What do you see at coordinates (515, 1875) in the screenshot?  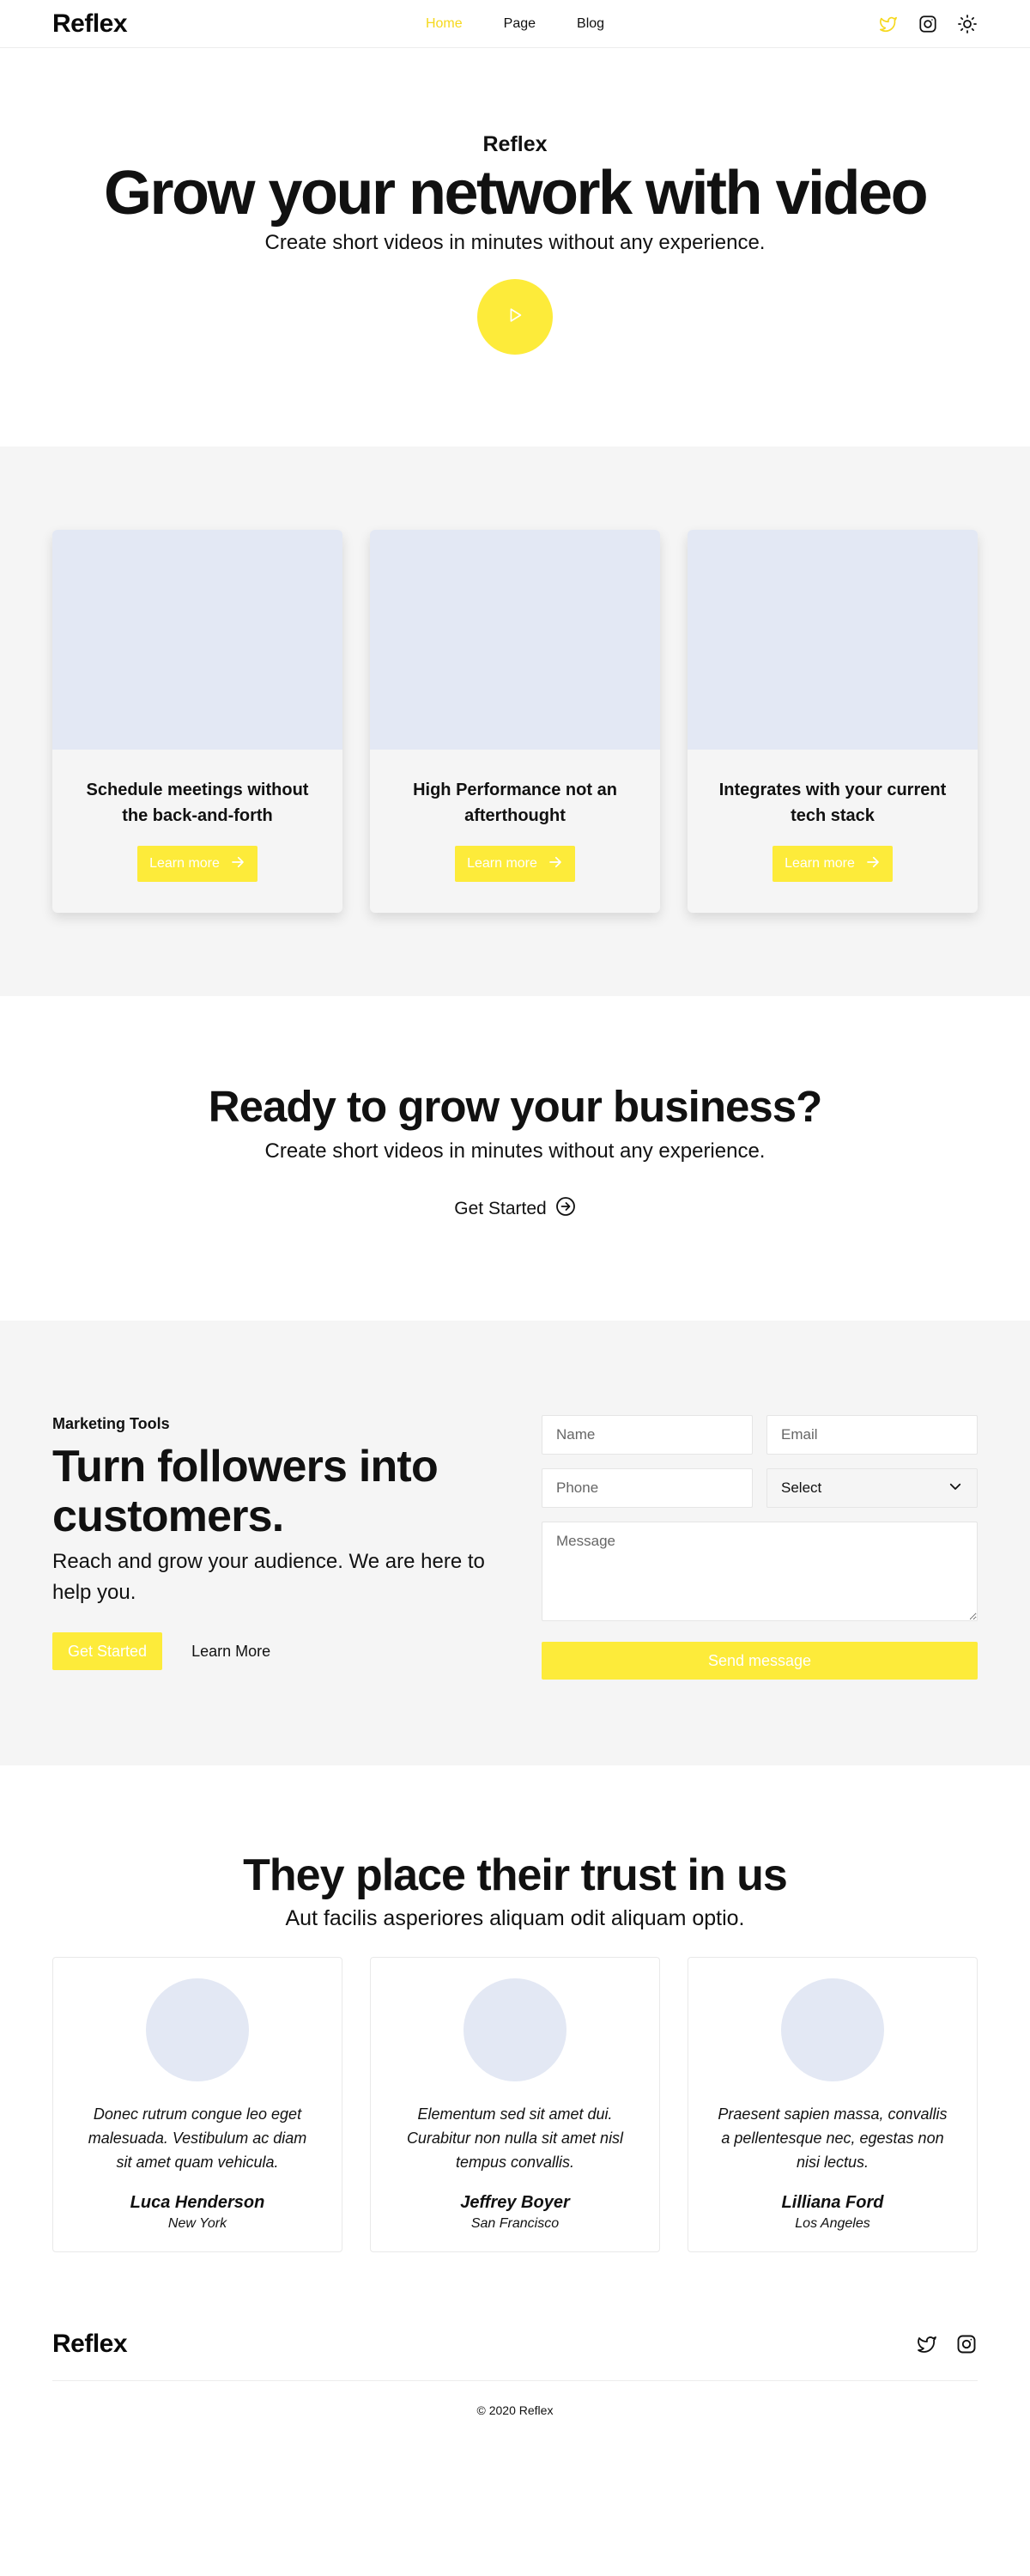 I see `testimonials-title: They place their trust in us` at bounding box center [515, 1875].